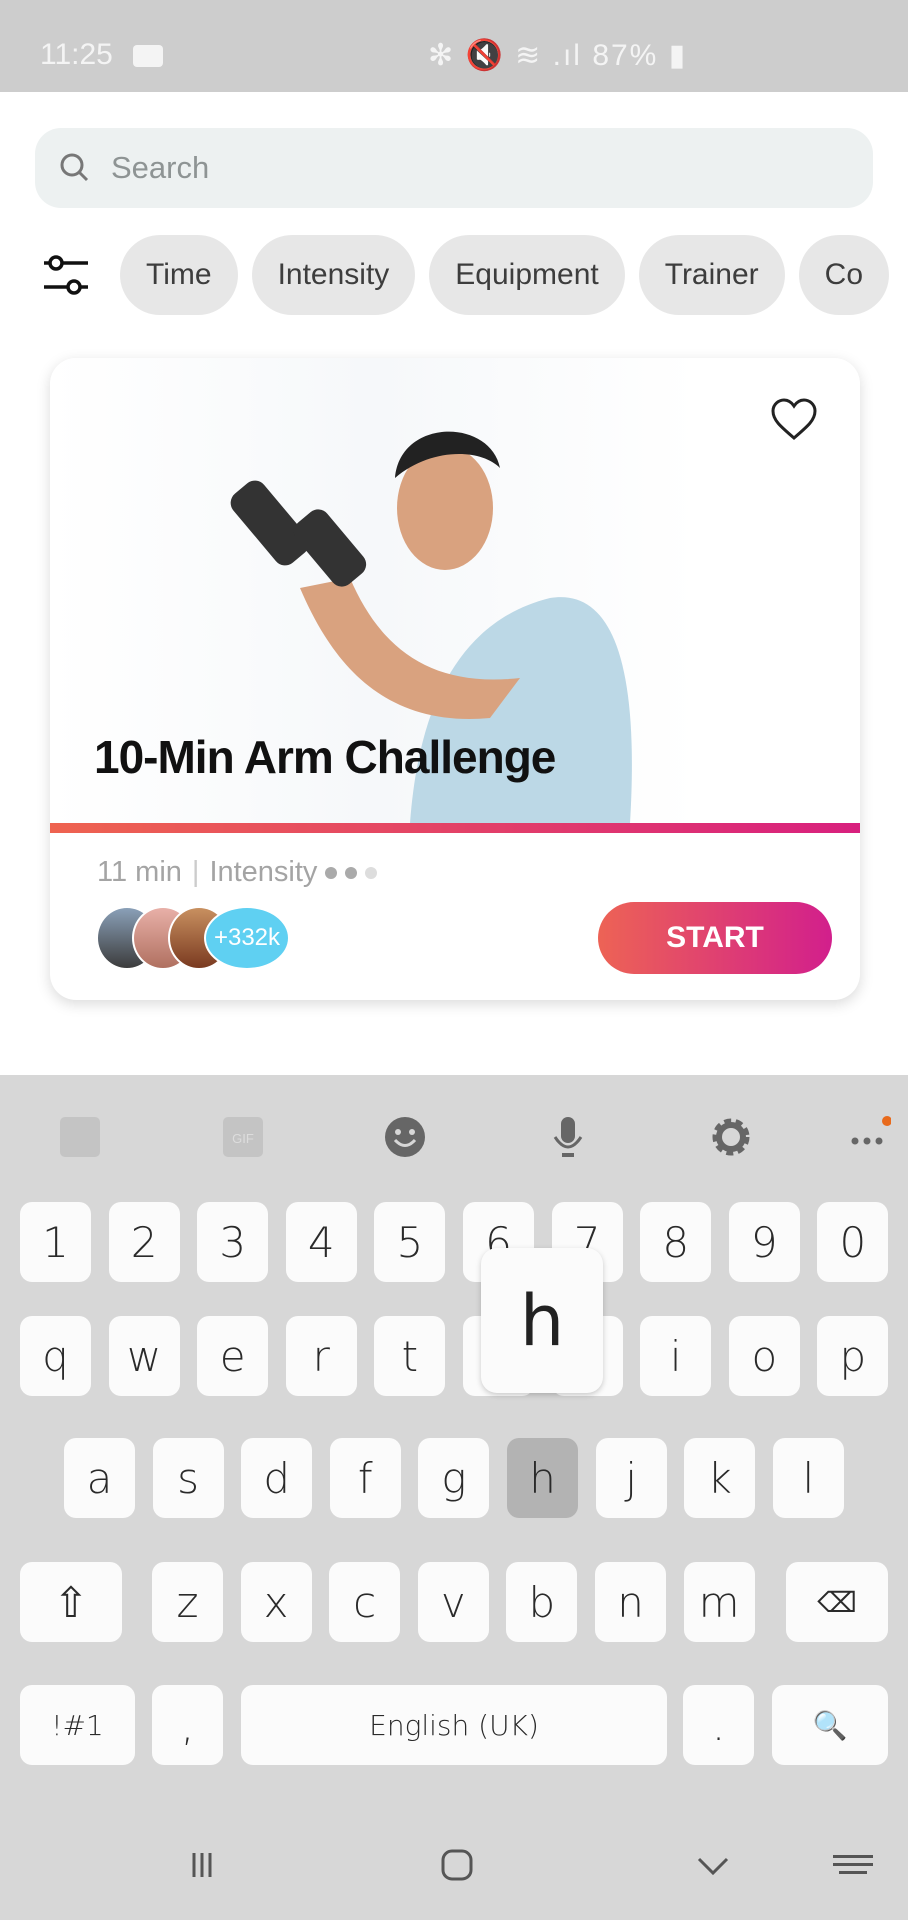 This screenshot has height=1920, width=908. Describe the element at coordinates (764, 1356) in the screenshot. I see `key-o: o` at that location.